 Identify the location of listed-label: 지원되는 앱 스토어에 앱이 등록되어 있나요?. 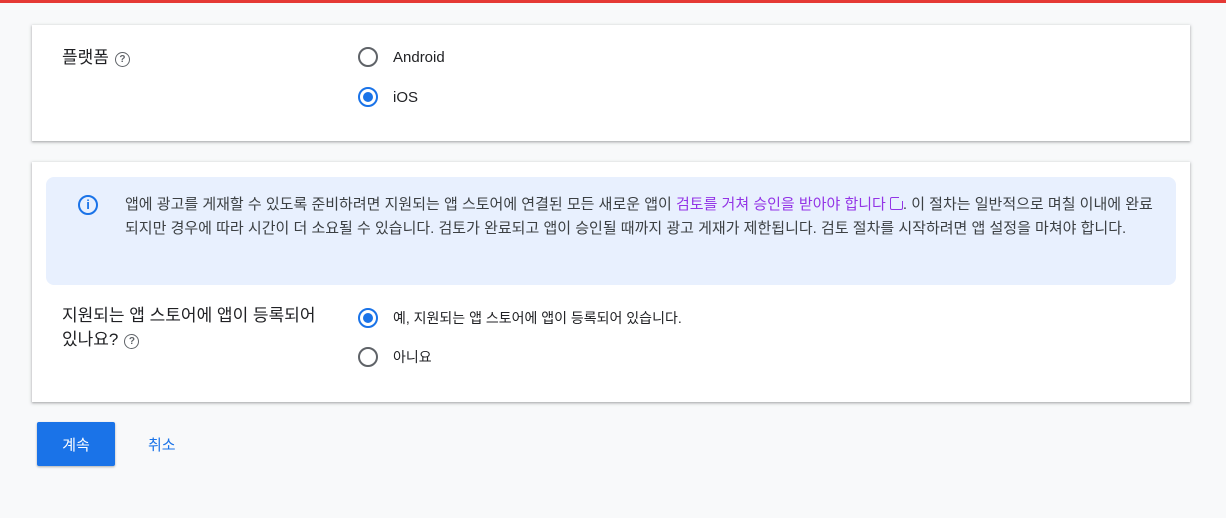
(189, 327).